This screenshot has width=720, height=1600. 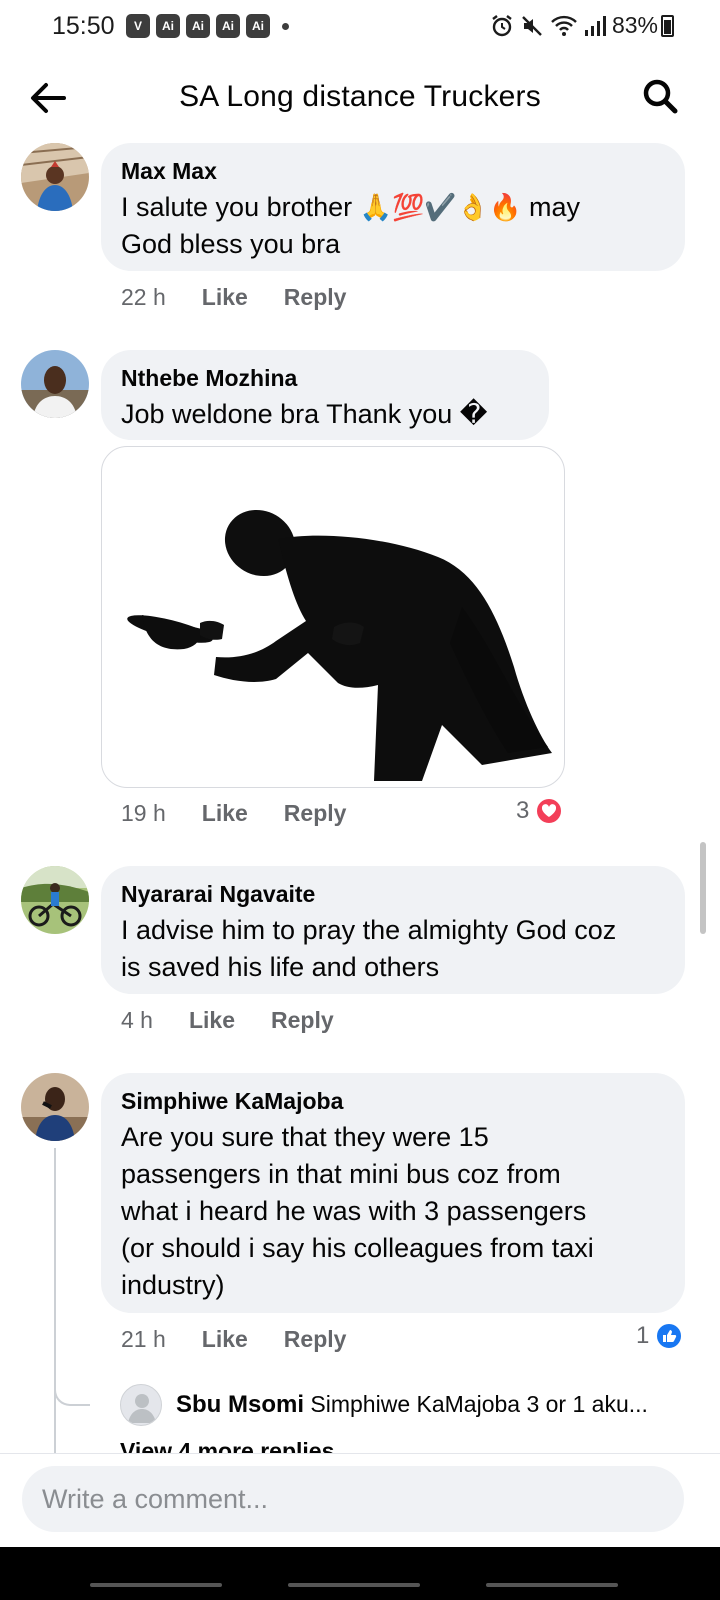 What do you see at coordinates (251, 813) in the screenshot?
I see `comment-actions: 19 h Like Reply` at bounding box center [251, 813].